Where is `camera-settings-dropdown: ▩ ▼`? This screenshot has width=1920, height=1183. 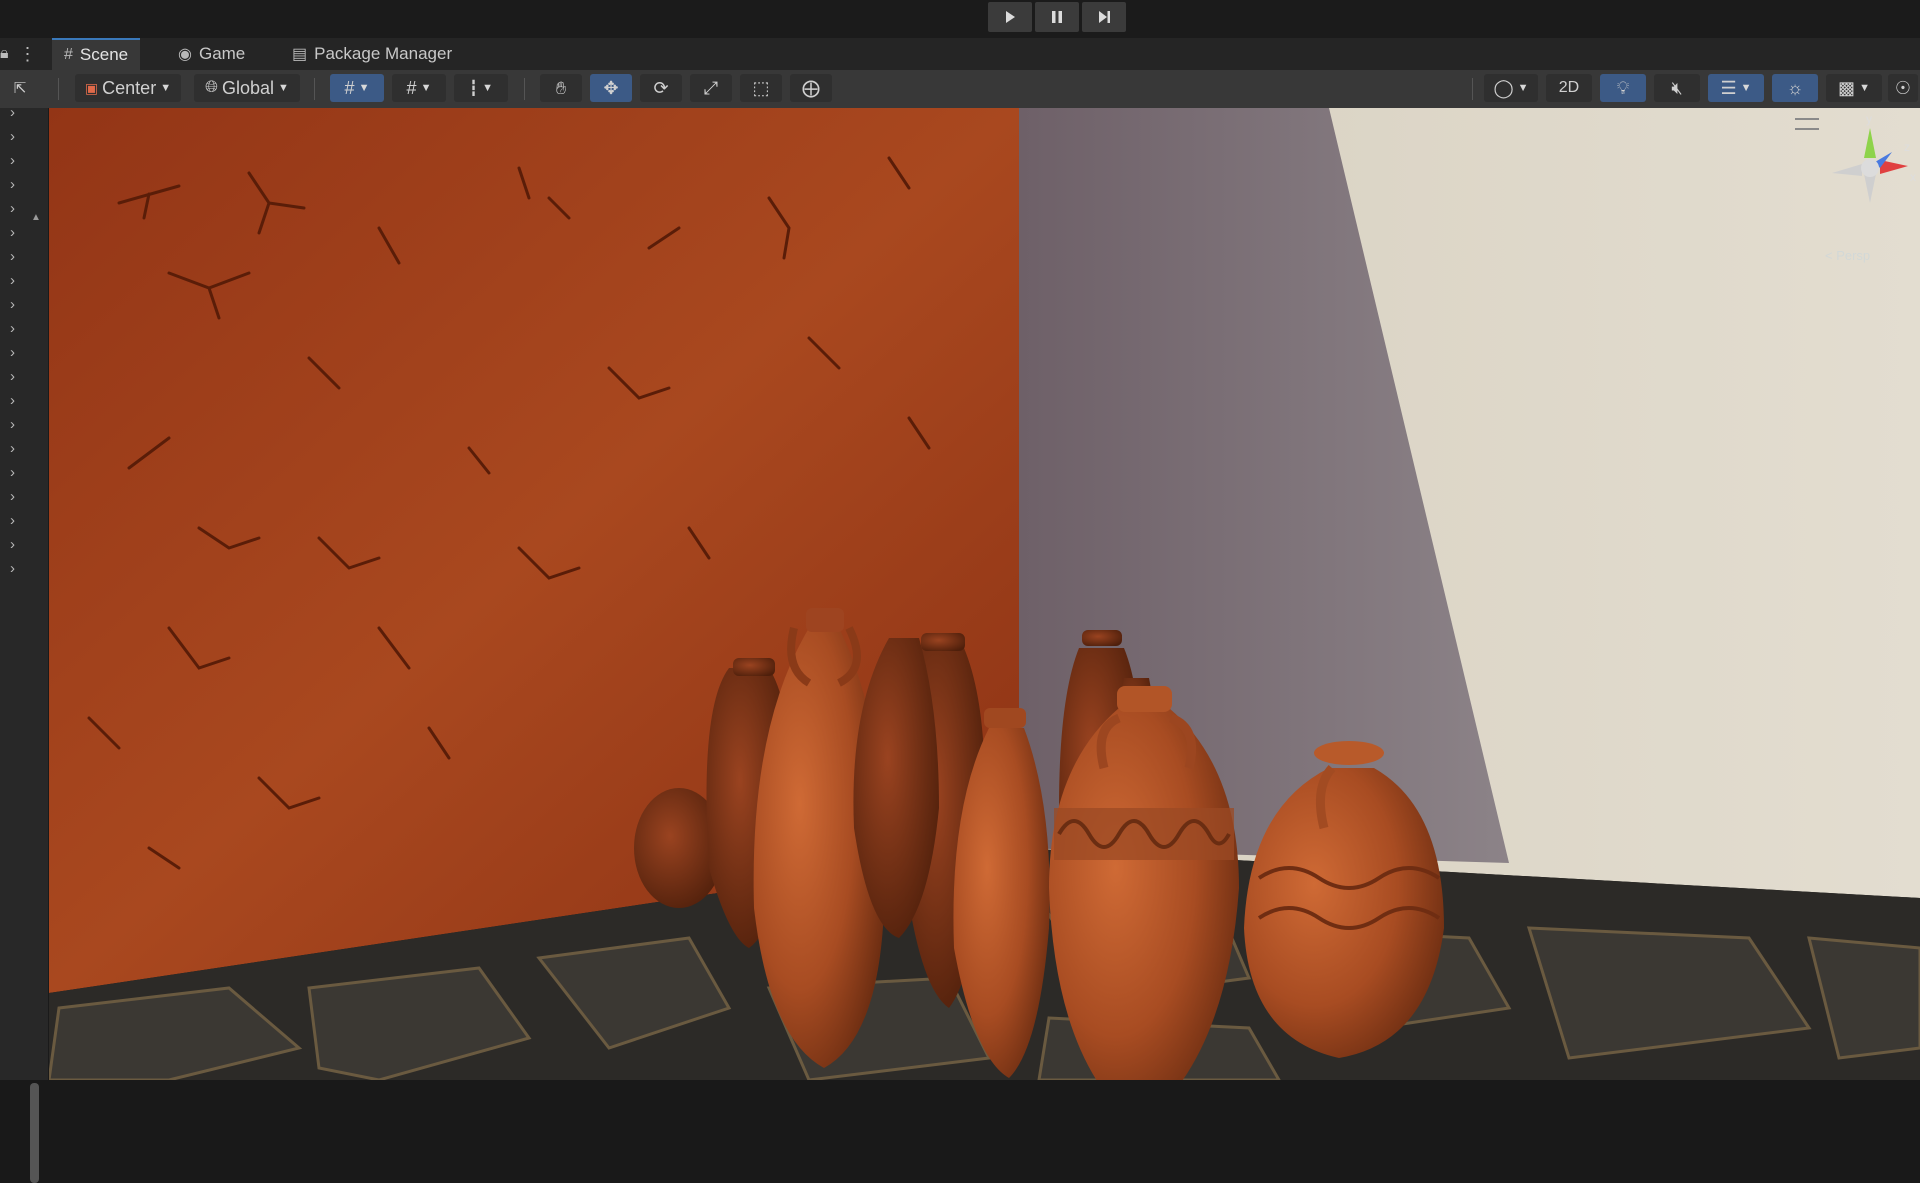
camera-settings-dropdown: ▩ ▼ is located at coordinates (1854, 88).